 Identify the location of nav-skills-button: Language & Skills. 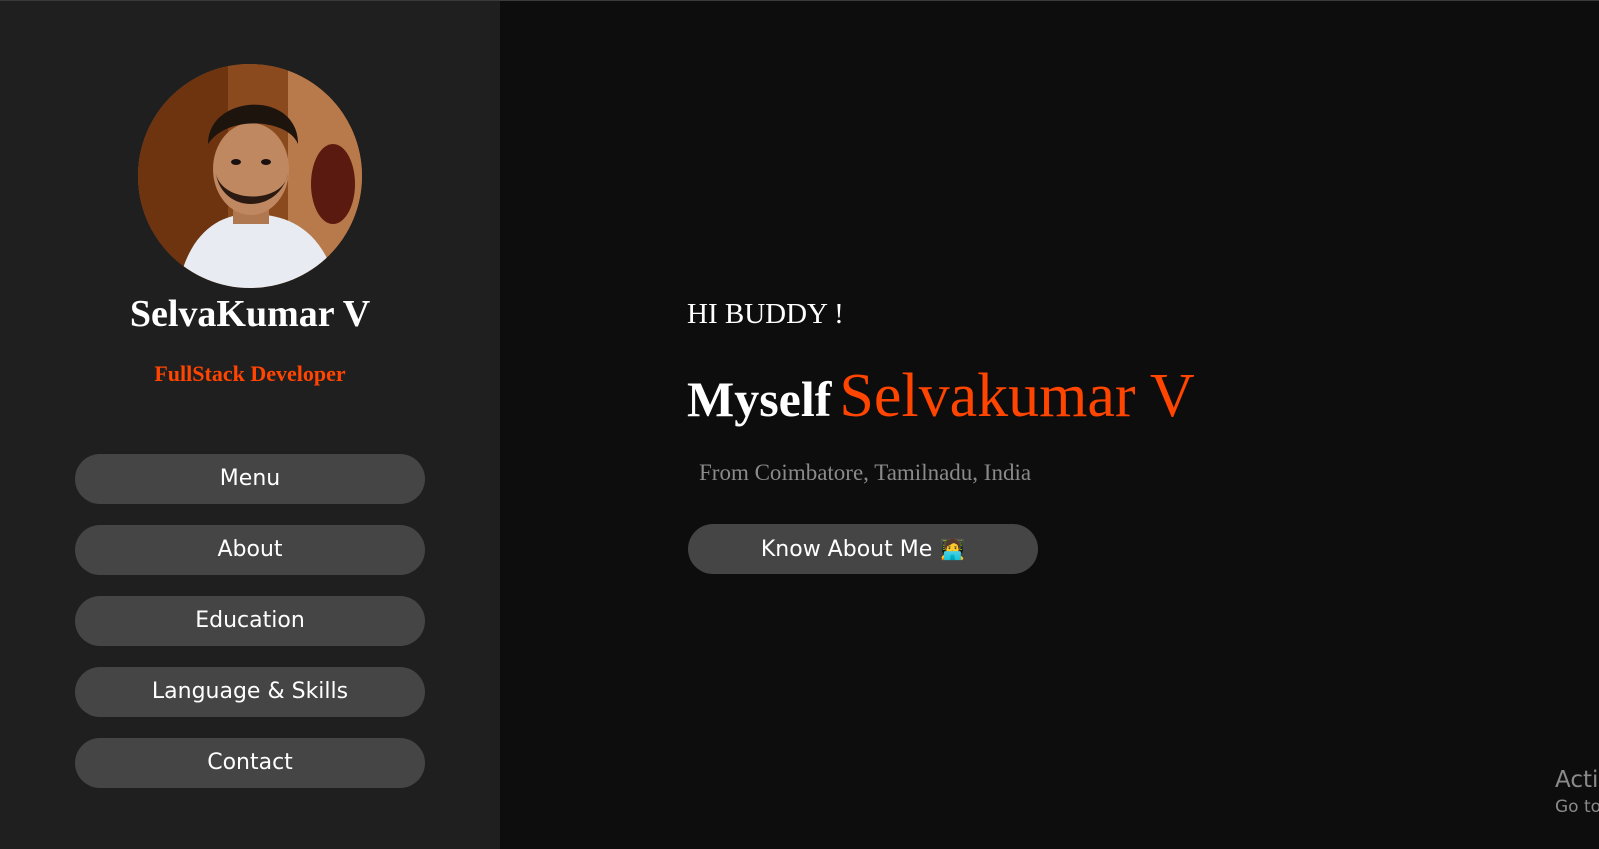
(250, 692).